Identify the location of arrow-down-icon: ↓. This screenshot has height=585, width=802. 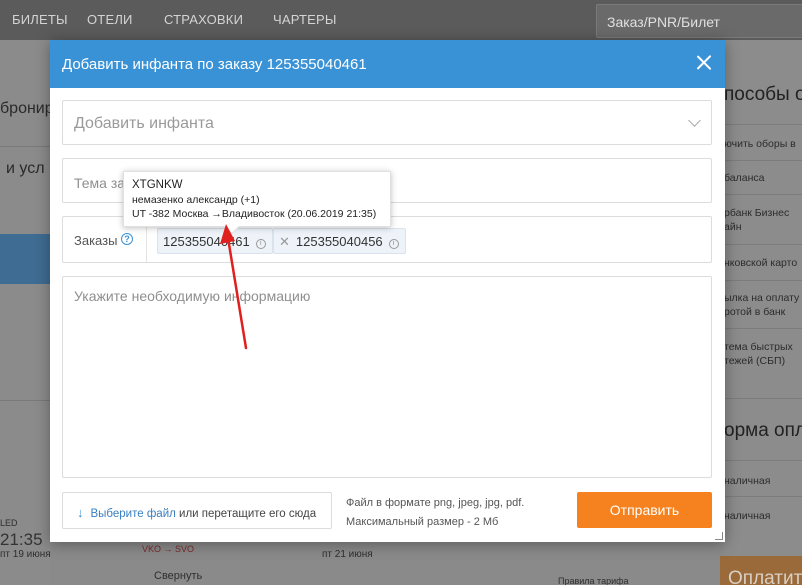
(80, 512).